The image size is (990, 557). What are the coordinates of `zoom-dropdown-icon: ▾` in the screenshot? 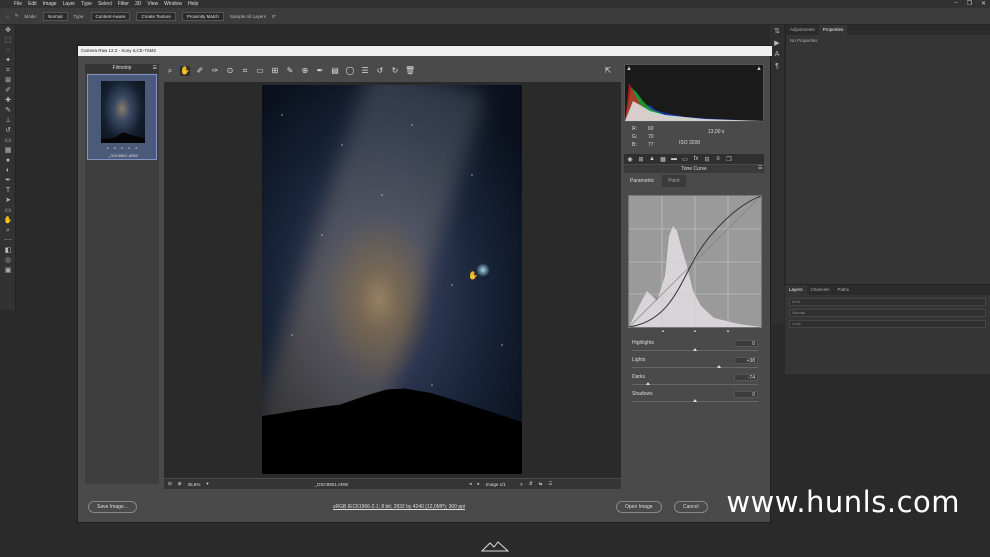 It's located at (207, 484).